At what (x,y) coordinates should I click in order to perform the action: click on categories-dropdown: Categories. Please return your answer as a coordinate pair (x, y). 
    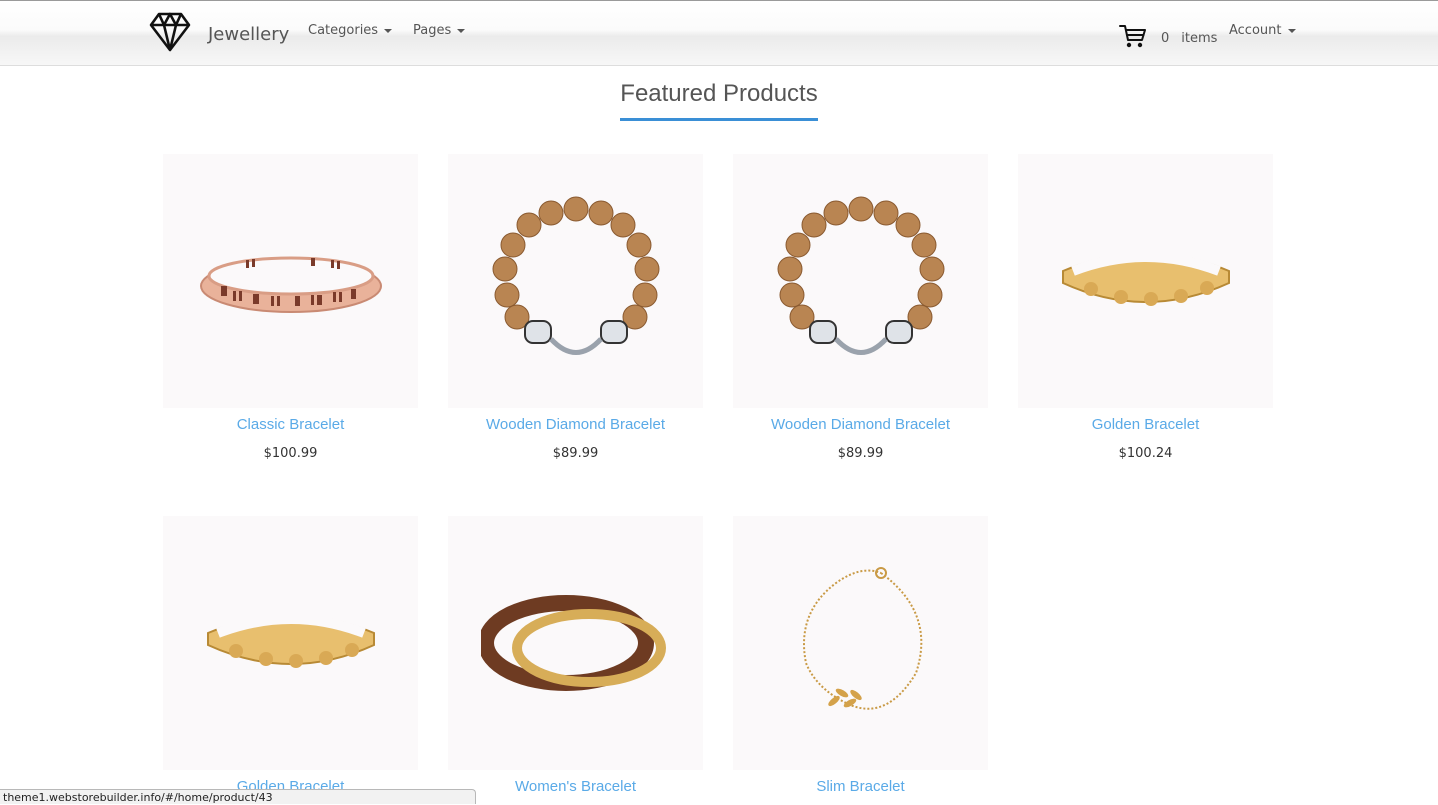
    Looking at the image, I should click on (350, 30).